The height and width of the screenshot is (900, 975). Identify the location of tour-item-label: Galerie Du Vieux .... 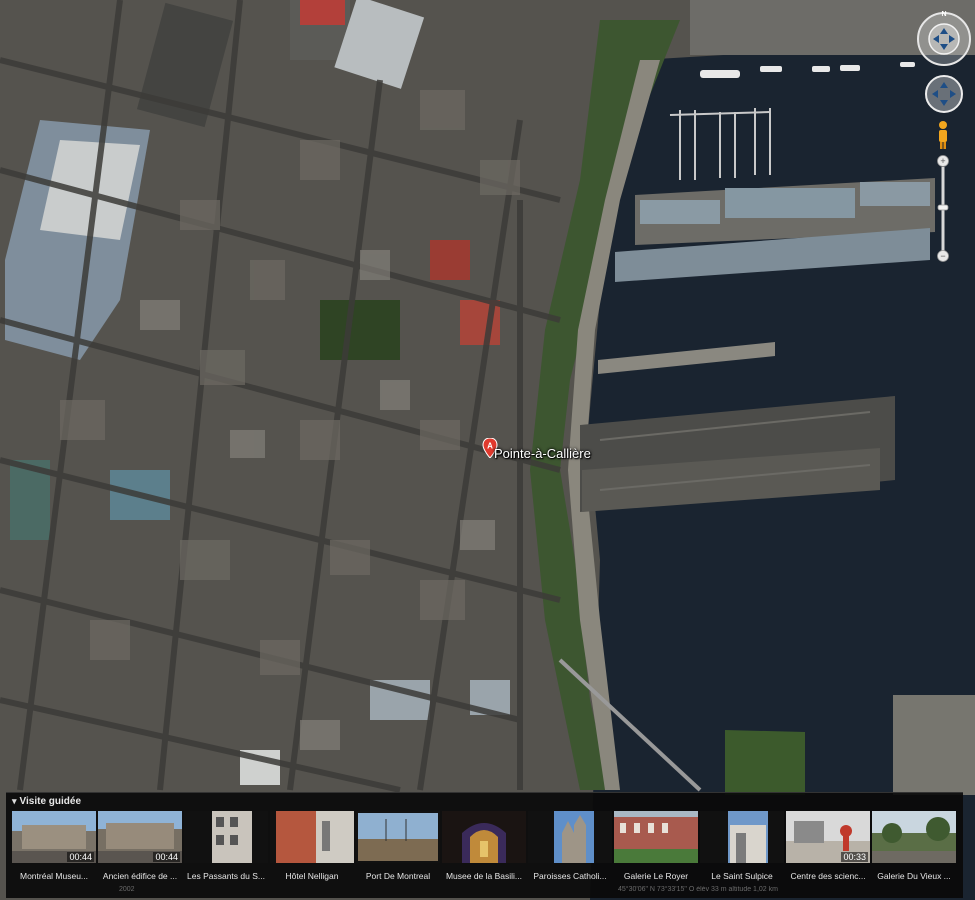
(914, 876).